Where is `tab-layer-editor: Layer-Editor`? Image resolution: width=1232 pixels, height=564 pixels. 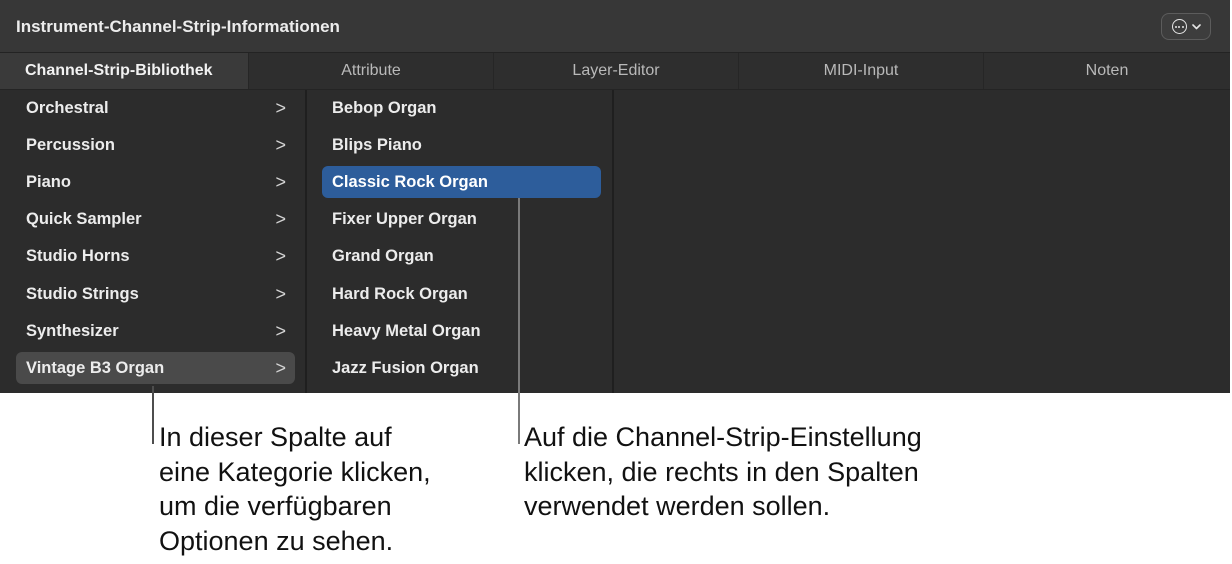 tab-layer-editor: Layer-Editor is located at coordinates (615, 71).